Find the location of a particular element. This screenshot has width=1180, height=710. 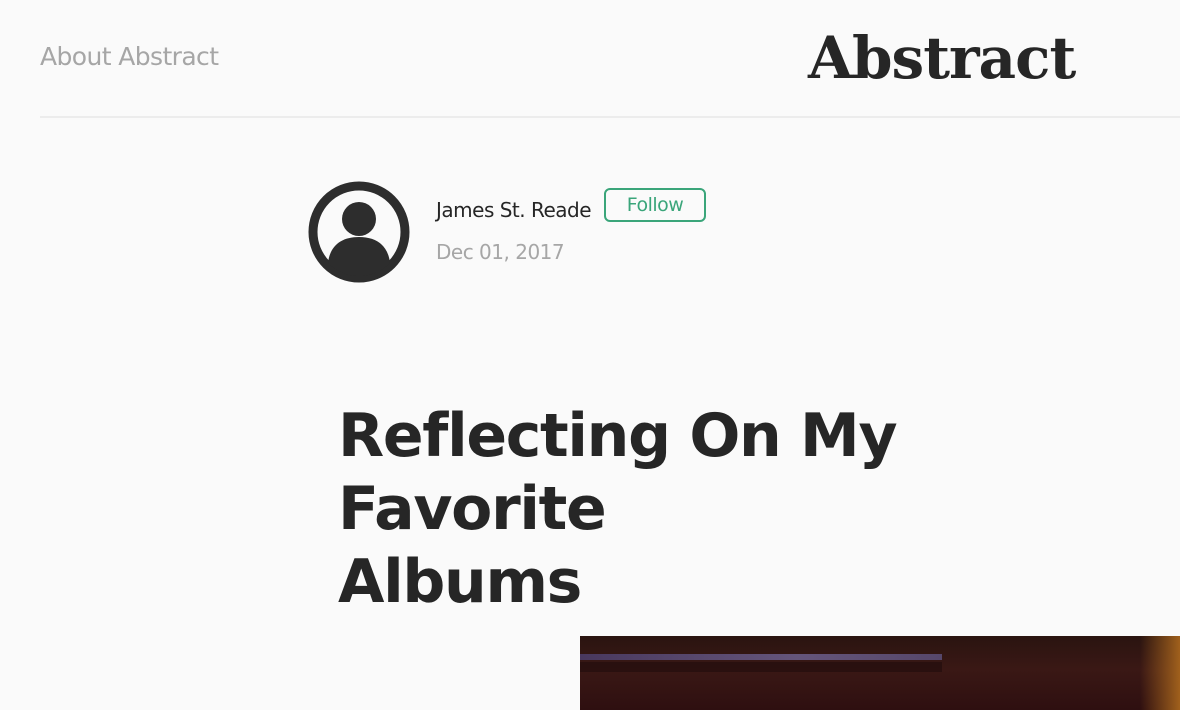

hero-image-stripe is located at coordinates (761, 657).